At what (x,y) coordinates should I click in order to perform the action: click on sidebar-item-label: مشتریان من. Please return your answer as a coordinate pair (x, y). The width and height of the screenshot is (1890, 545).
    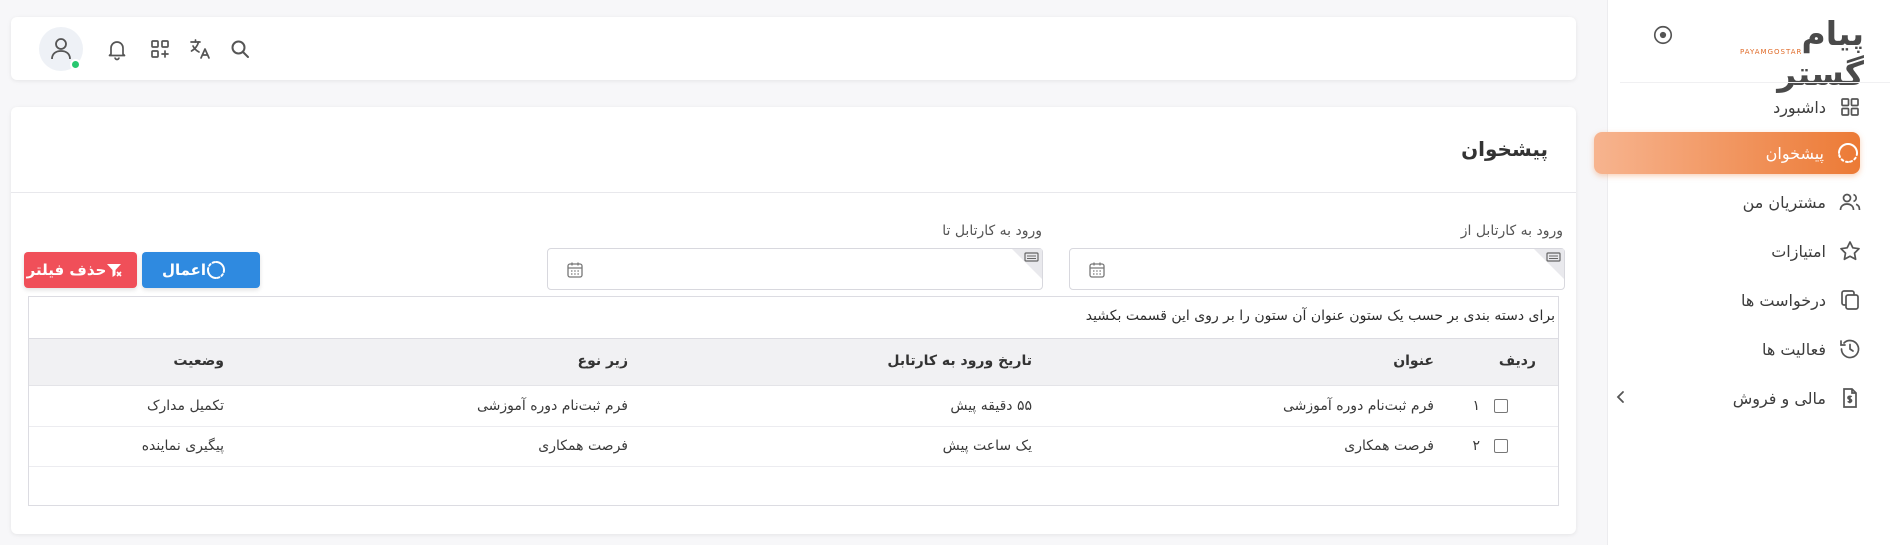
    Looking at the image, I should click on (1784, 202).